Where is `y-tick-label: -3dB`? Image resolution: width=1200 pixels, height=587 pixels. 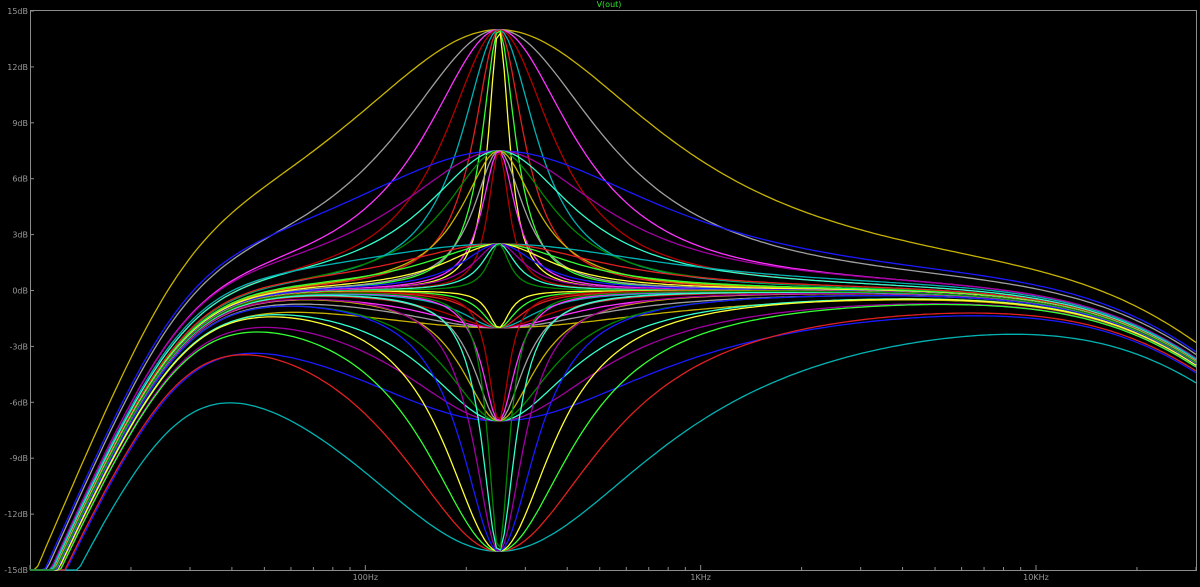 y-tick-label: -3dB is located at coordinates (18, 346).